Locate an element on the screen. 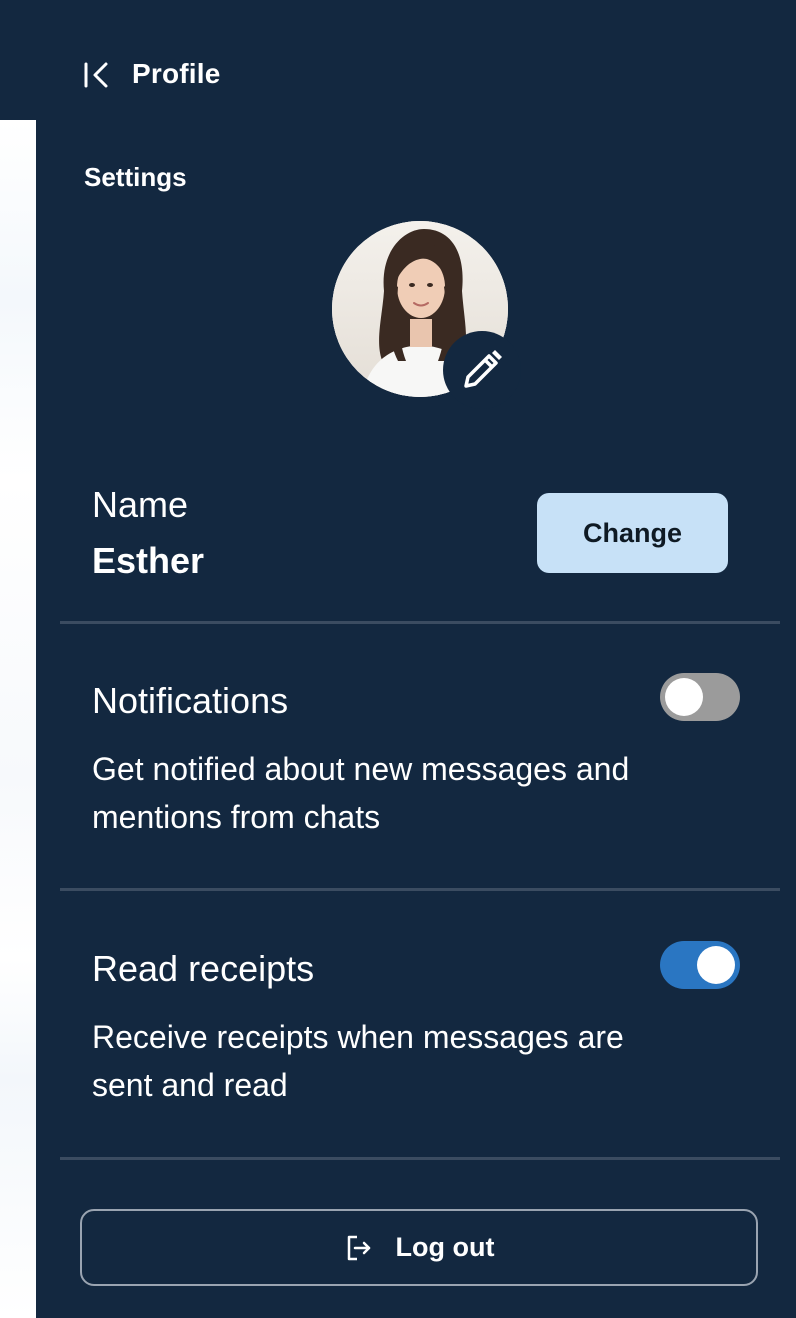 The image size is (796, 1318). logout-icon is located at coordinates (358, 1247).